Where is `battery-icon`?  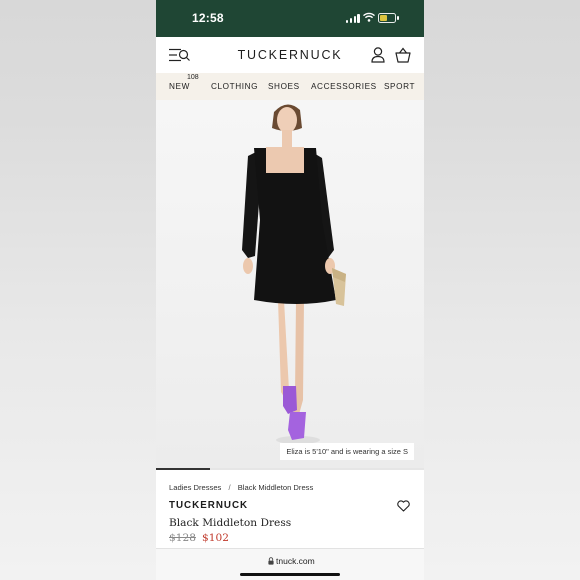
battery-icon is located at coordinates (387, 18).